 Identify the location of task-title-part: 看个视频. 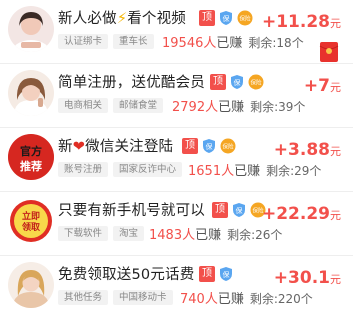
(157, 19).